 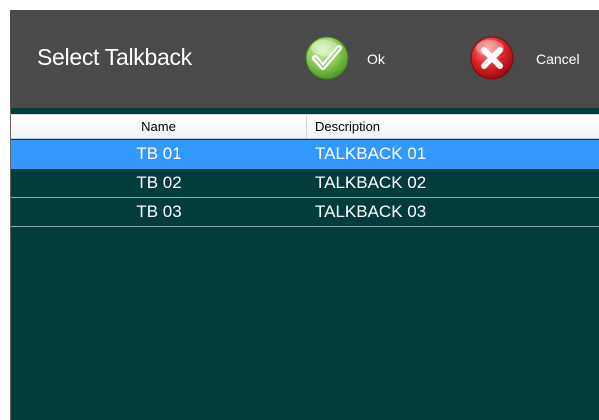 What do you see at coordinates (534, 58) in the screenshot?
I see `cancel-button: Cancel` at bounding box center [534, 58].